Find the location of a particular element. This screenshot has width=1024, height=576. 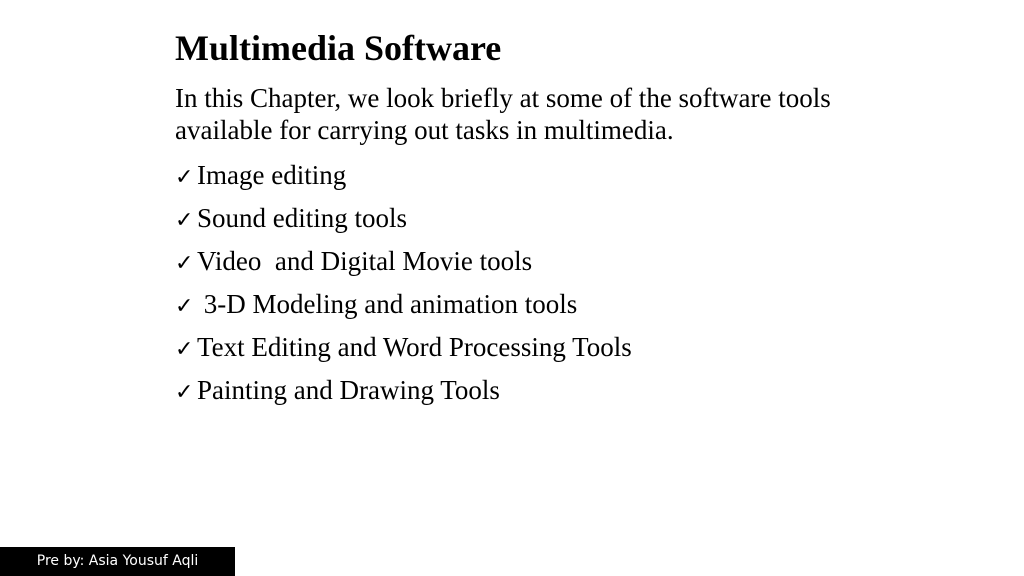

list-item: ✓ 3-D Modeling and animation tools is located at coordinates (403, 304).